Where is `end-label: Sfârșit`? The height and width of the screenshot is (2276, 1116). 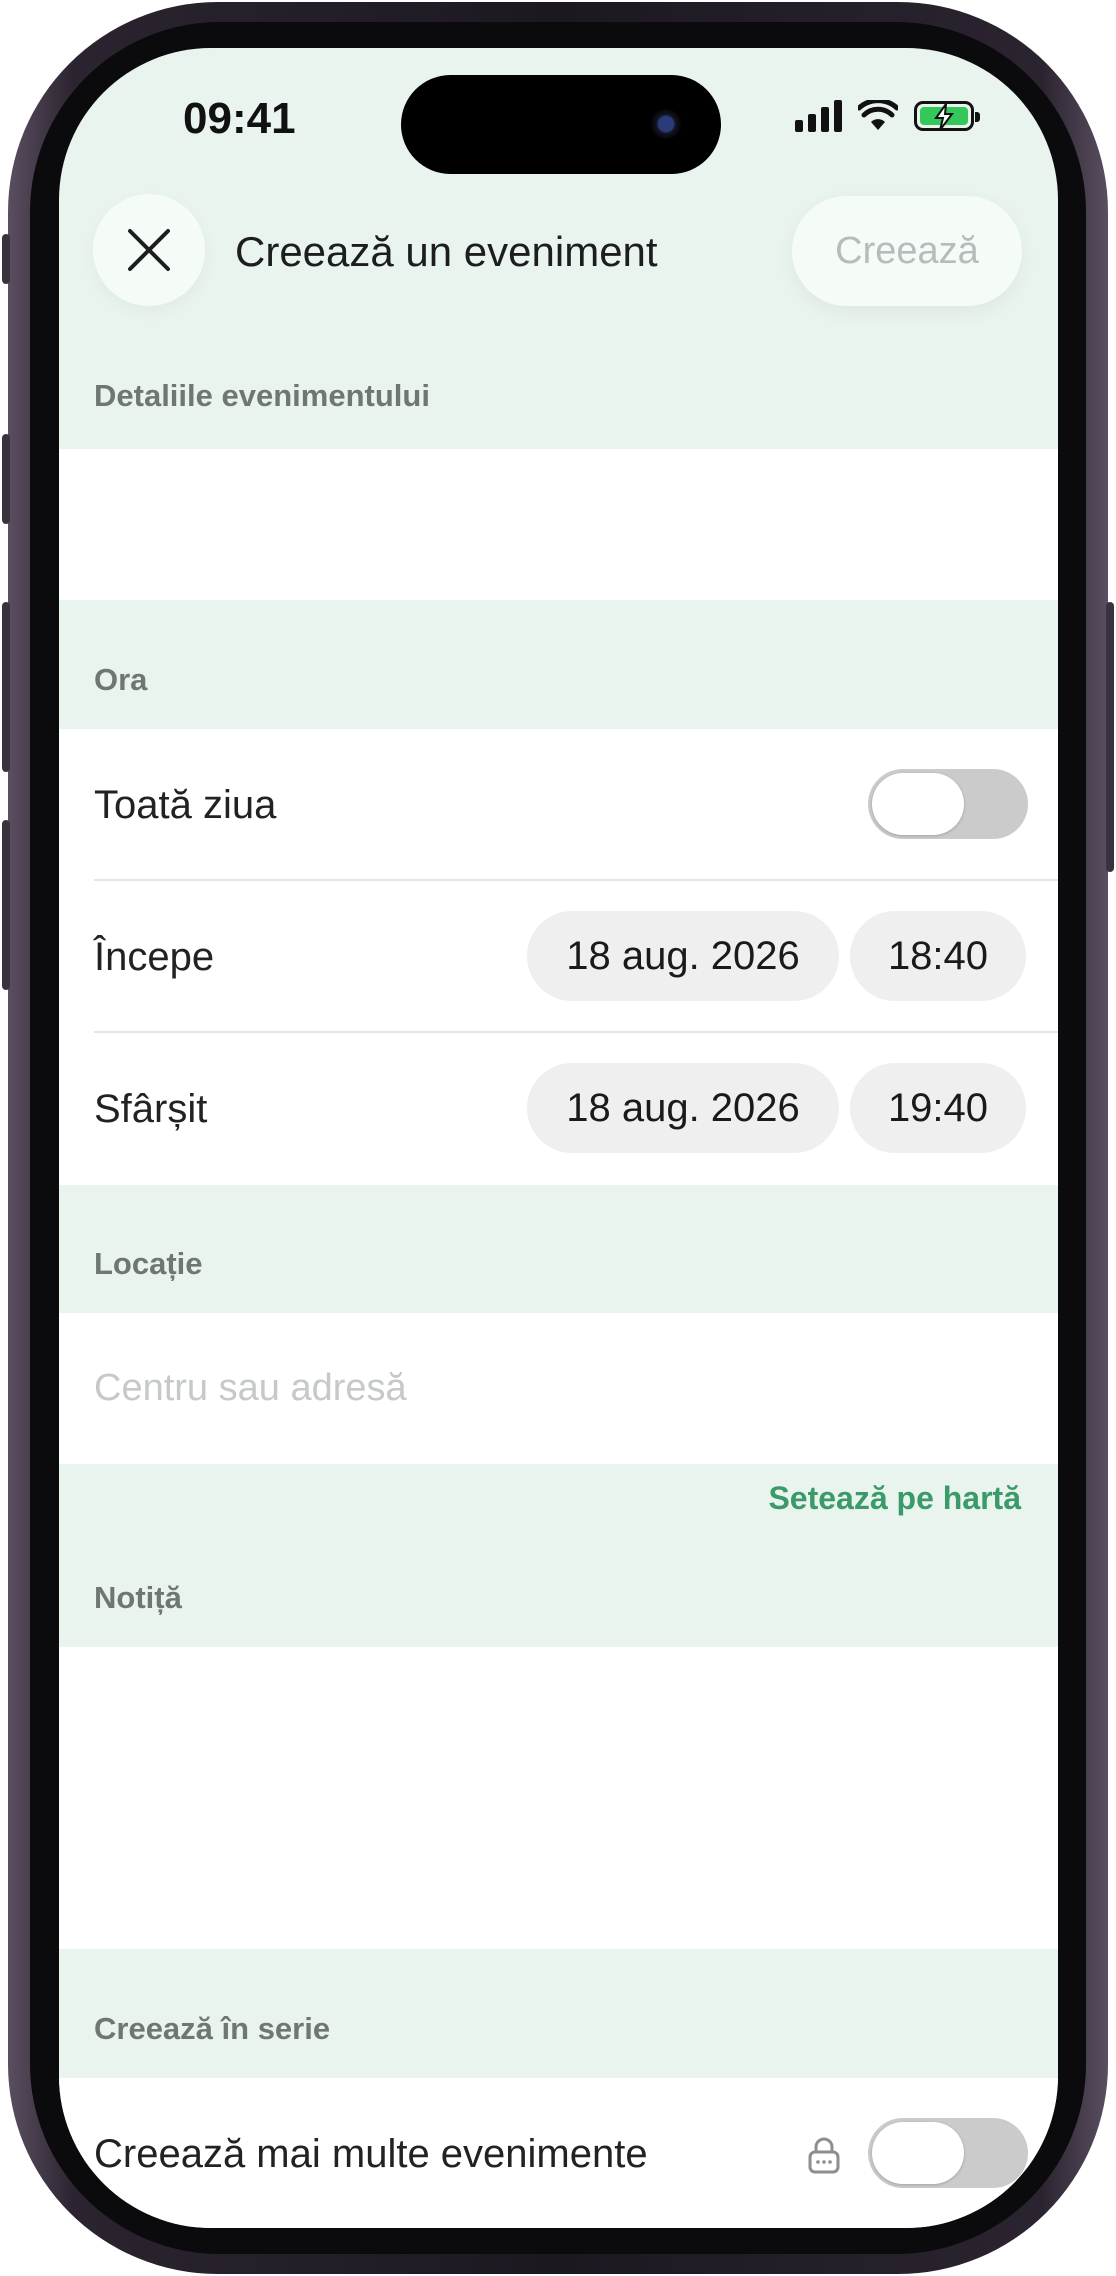
end-label: Sfârșit is located at coordinates (151, 1109).